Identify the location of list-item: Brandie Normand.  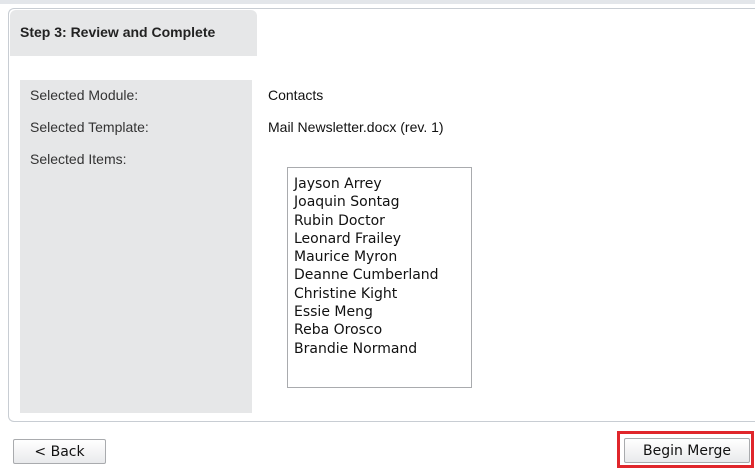
(382, 349).